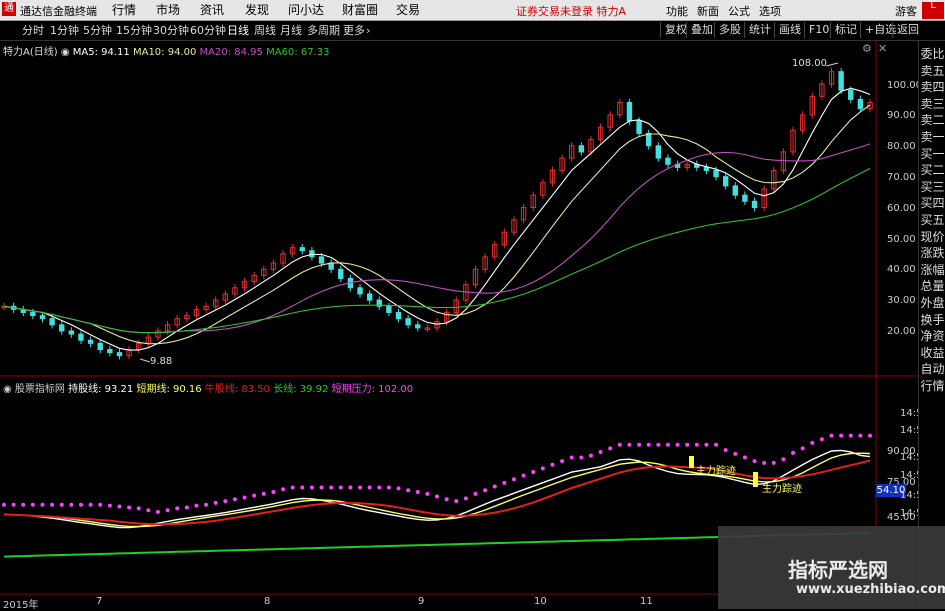 This screenshot has width=945, height=611. I want to click on sidebar-item-15: 外盘, so click(932, 303).